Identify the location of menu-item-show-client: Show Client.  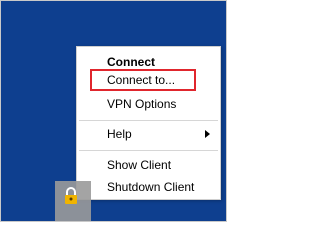
(148, 165).